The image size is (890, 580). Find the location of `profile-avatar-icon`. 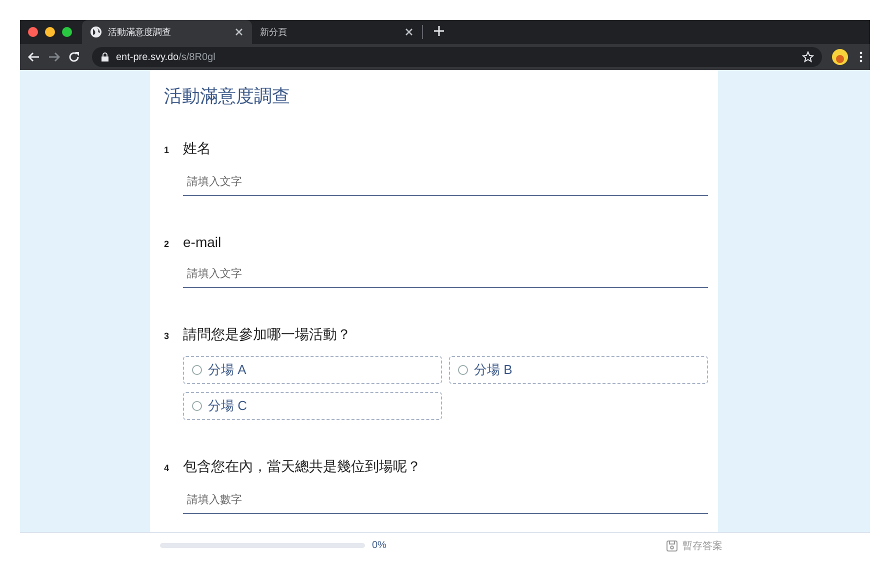

profile-avatar-icon is located at coordinates (840, 57).